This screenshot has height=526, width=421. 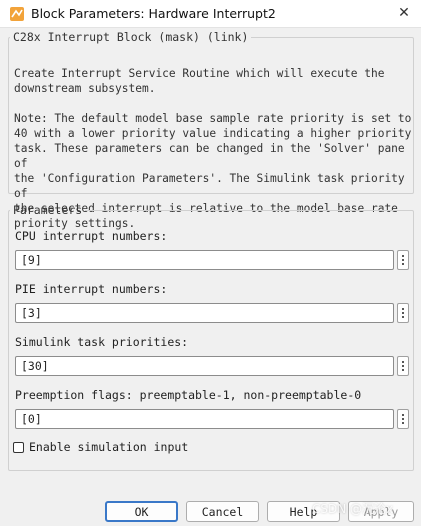 What do you see at coordinates (153, 13) in the screenshot?
I see `window-title: Block Parameters: Hardware Interrupt2` at bounding box center [153, 13].